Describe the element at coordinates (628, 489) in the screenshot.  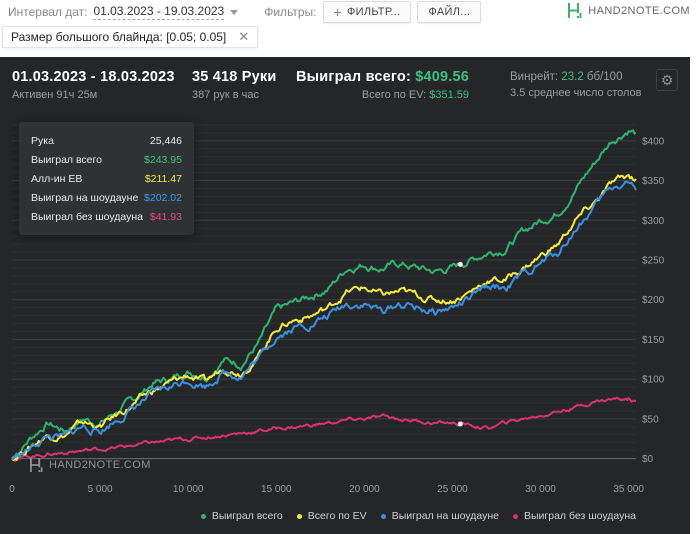
I see `x-tick-label: 35 000` at that location.